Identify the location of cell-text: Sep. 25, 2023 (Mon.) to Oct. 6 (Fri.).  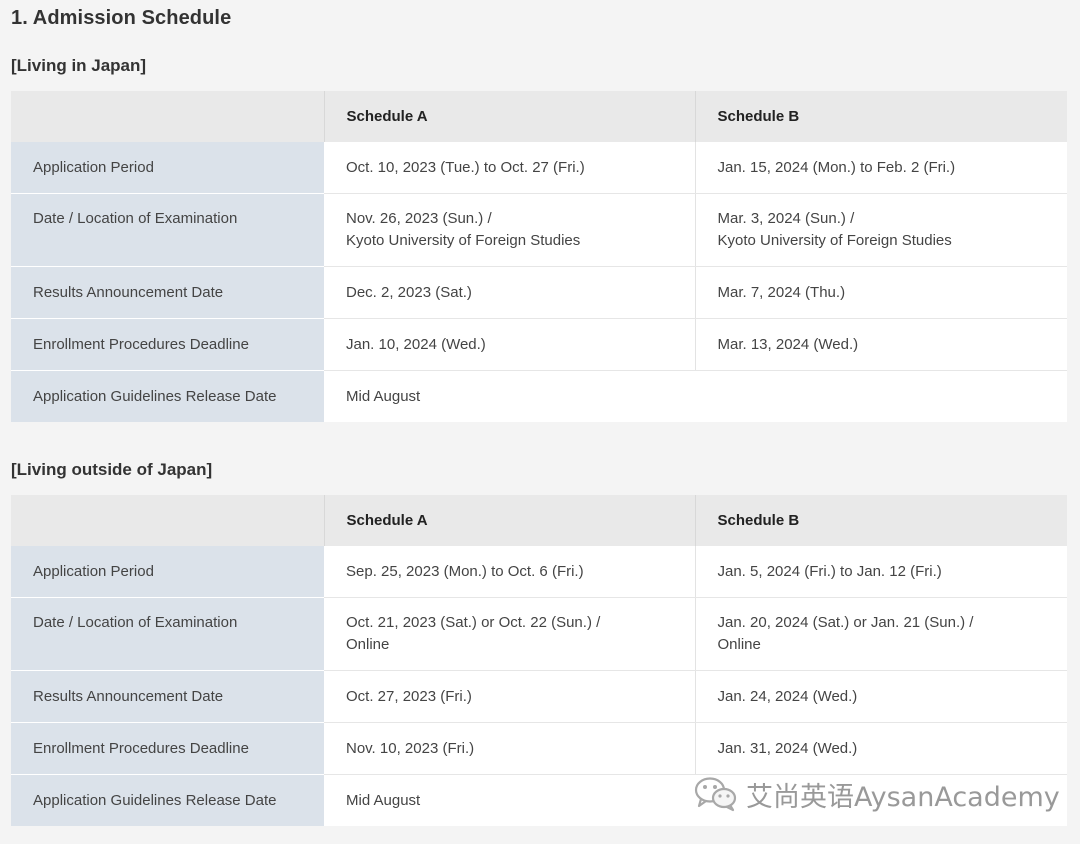
(465, 571).